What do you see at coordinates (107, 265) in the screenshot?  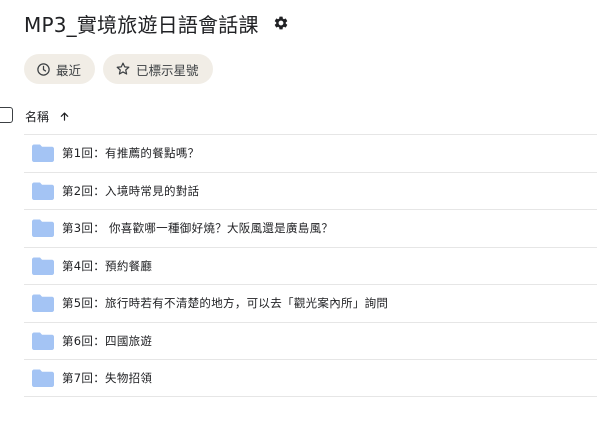 I see `folder-name: 第4回：預約餐廳` at bounding box center [107, 265].